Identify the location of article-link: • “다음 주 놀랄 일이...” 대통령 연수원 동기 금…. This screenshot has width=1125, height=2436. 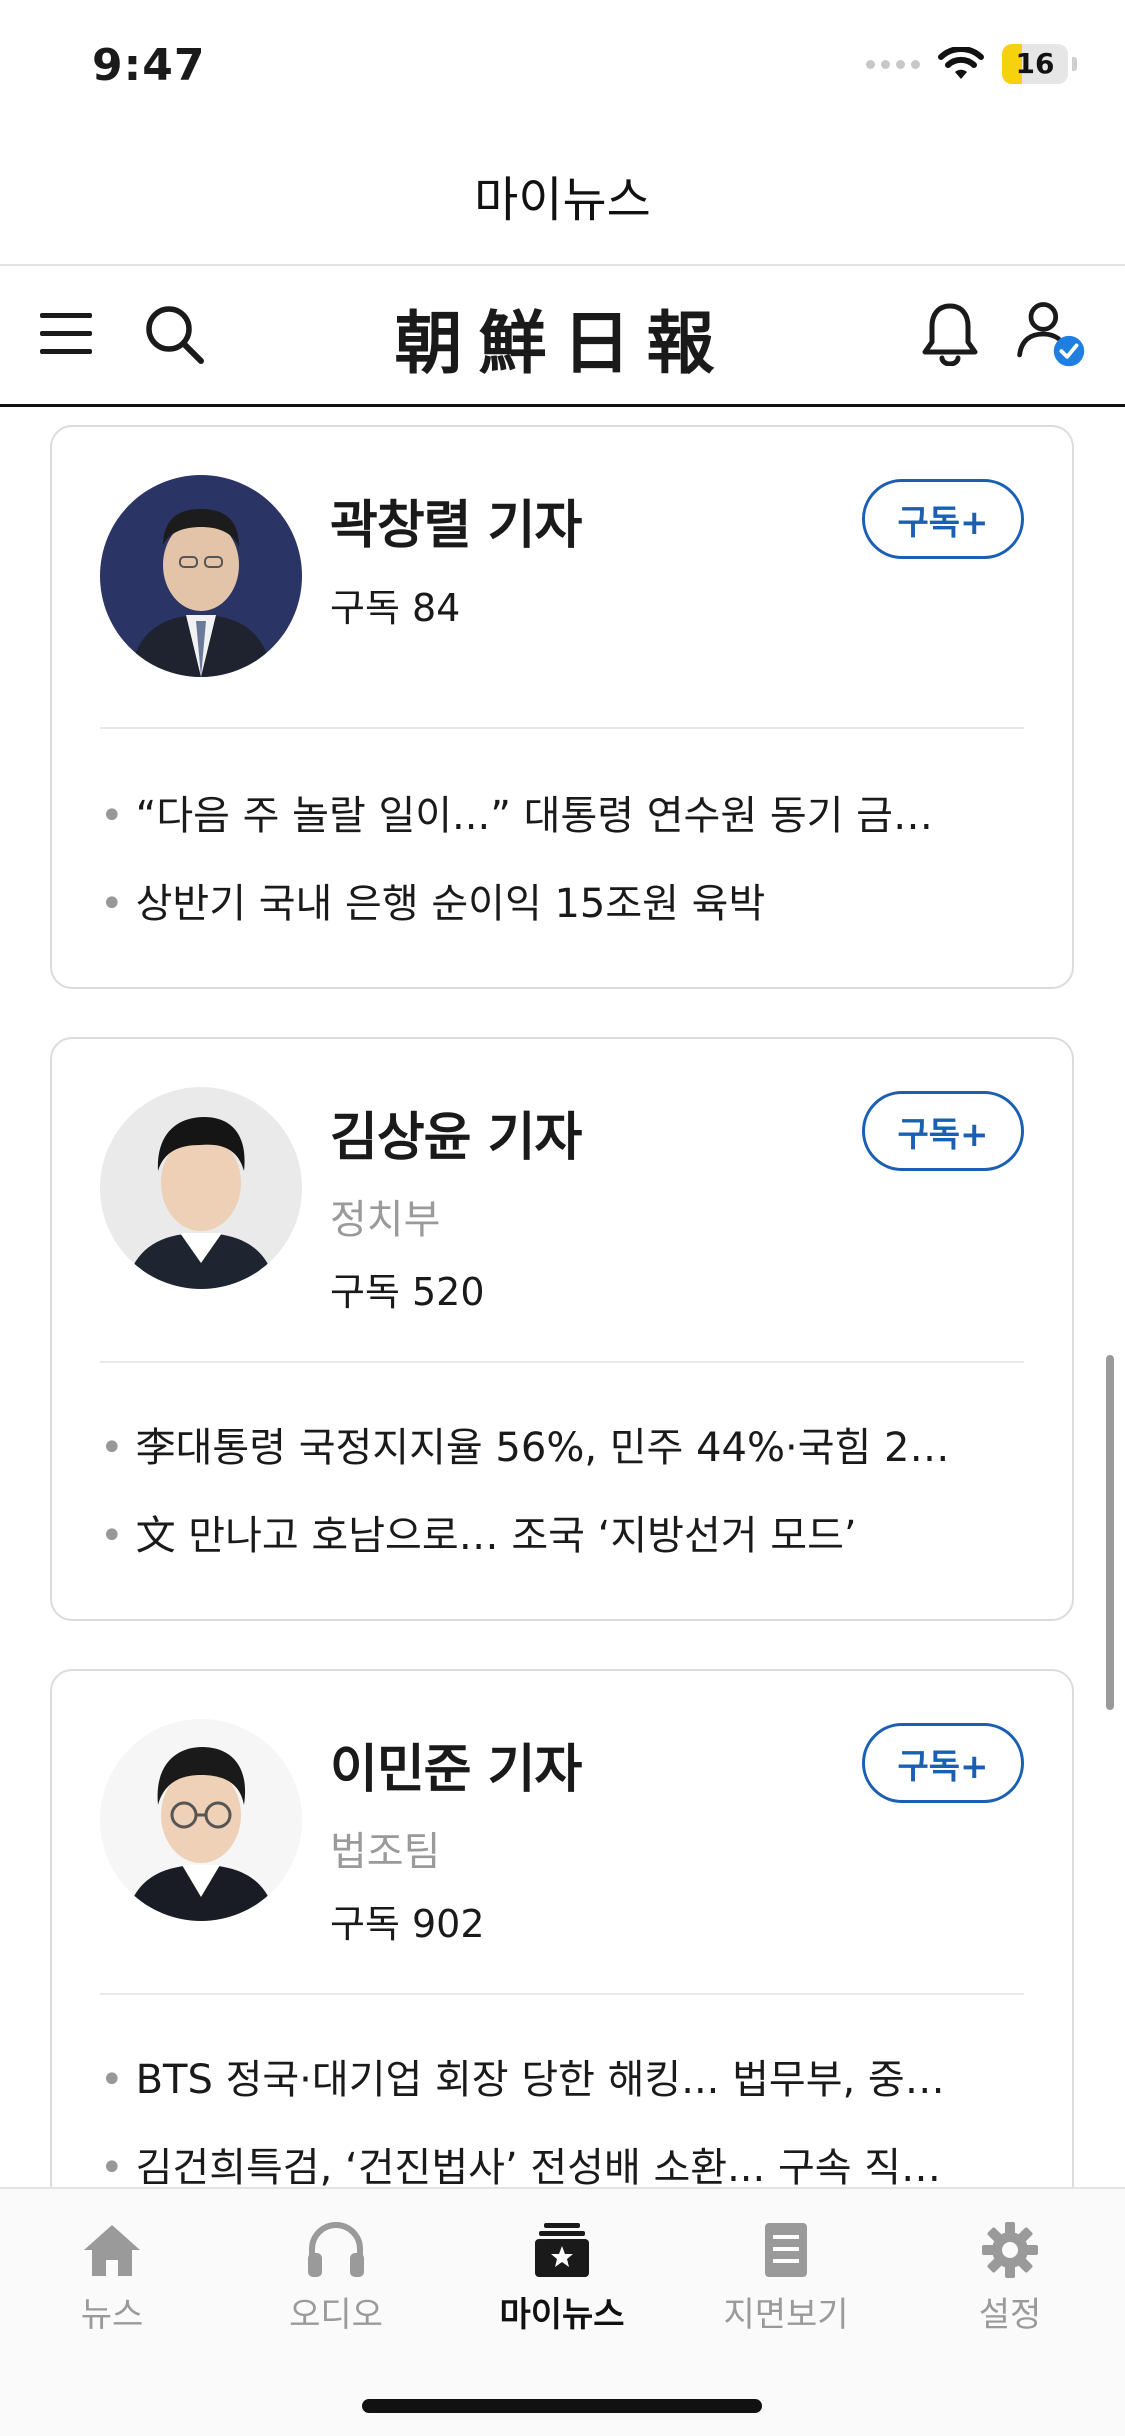
(566, 812).